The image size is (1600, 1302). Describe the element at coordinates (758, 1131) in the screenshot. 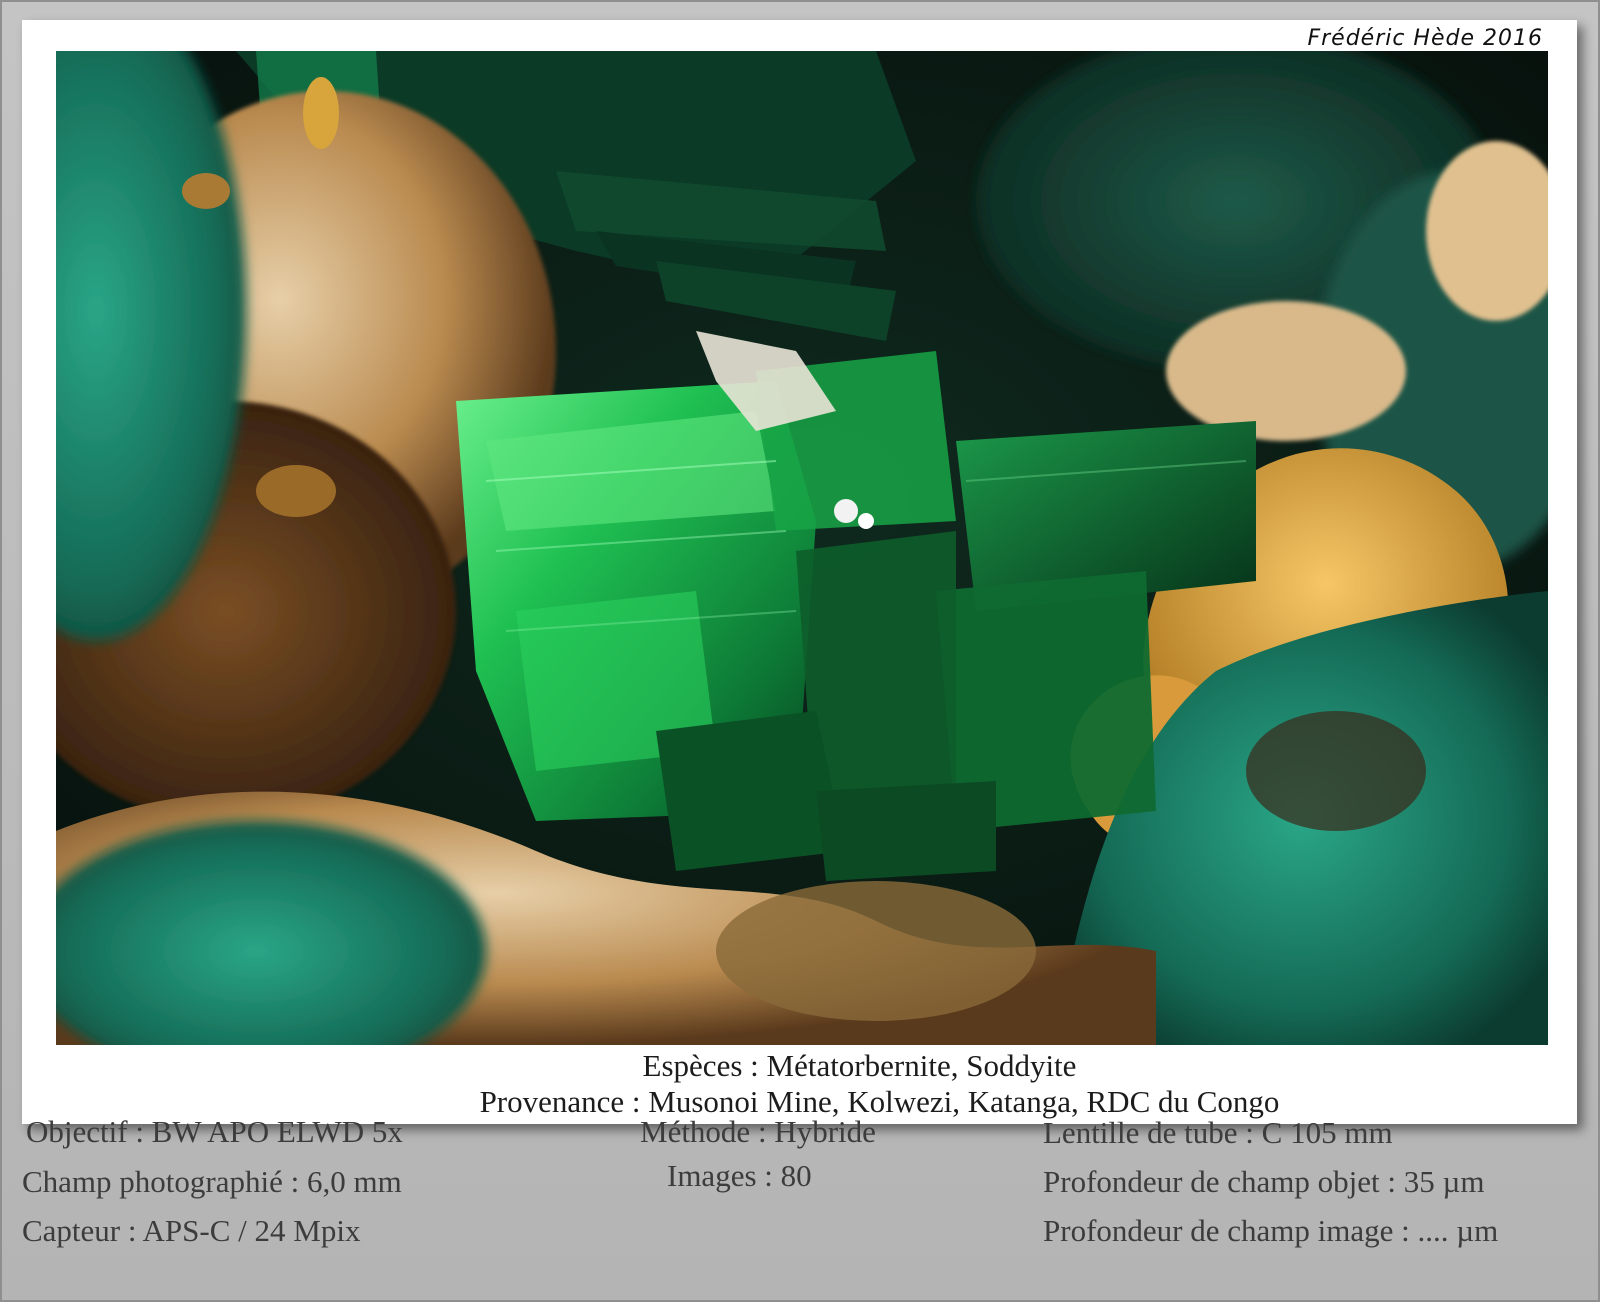

I see `info-method: Méthode : Hybride` at that location.